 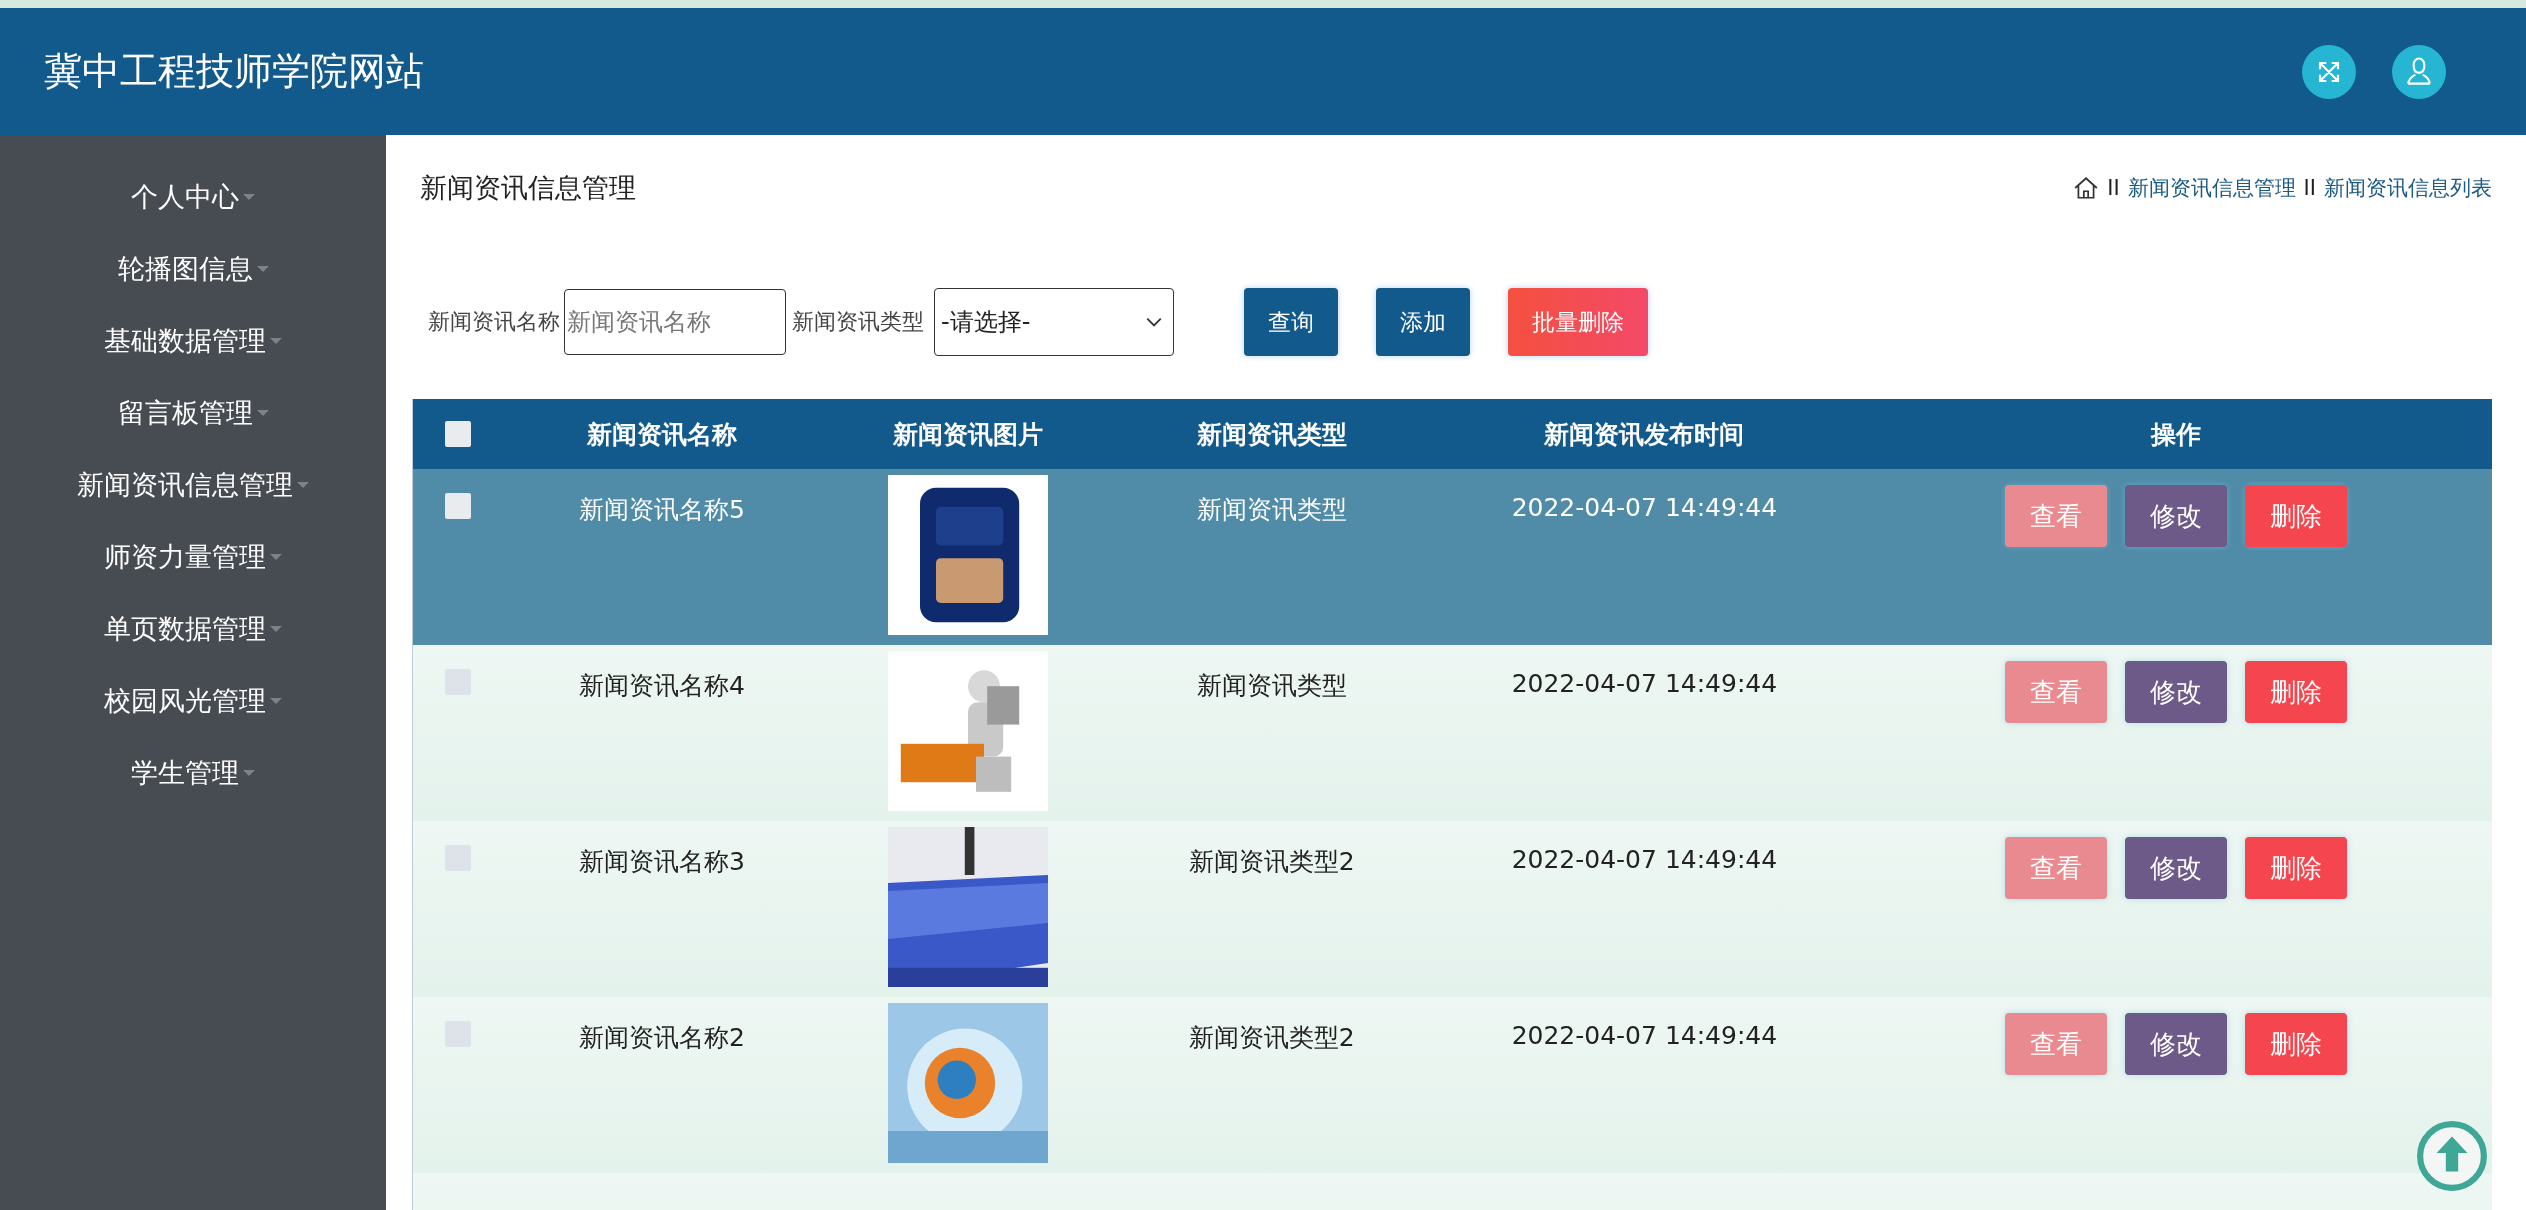 What do you see at coordinates (2419, 71) in the screenshot?
I see `user-icon` at bounding box center [2419, 71].